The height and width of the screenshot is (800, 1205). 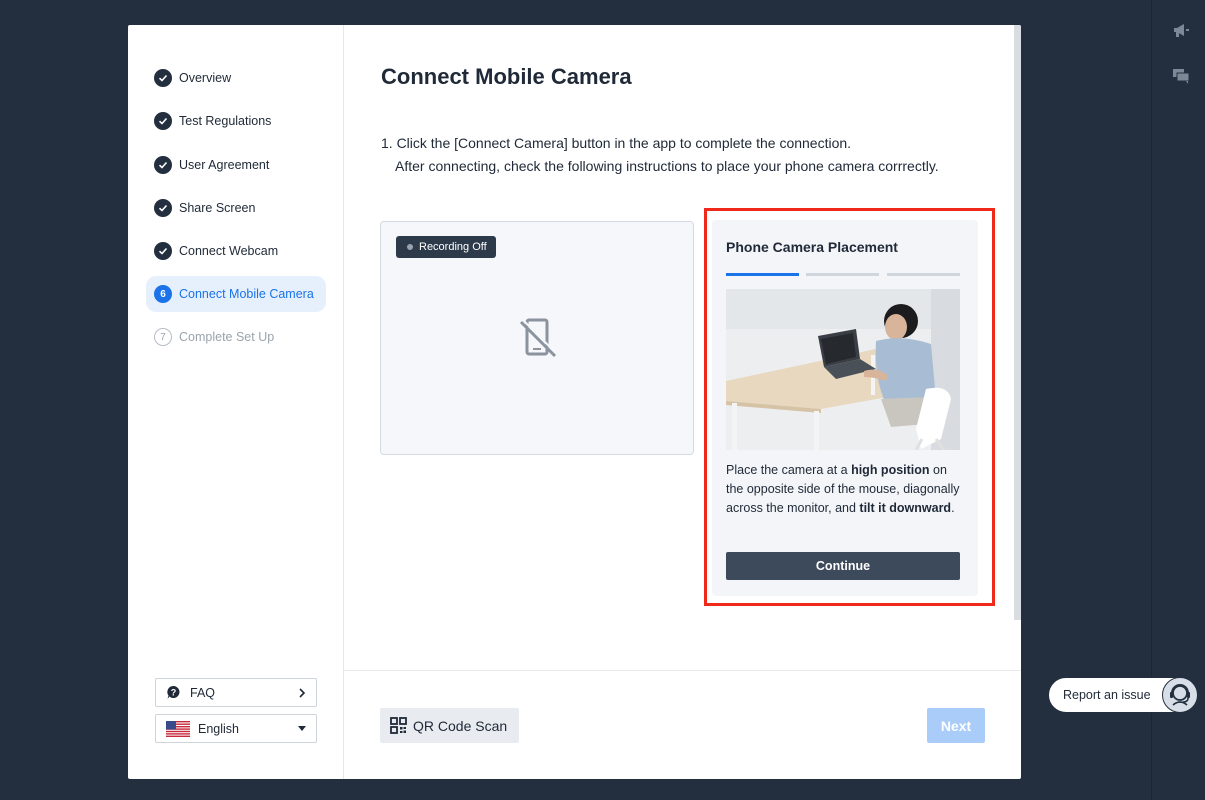 What do you see at coordinates (1181, 76) in the screenshot?
I see `chat-icon` at bounding box center [1181, 76].